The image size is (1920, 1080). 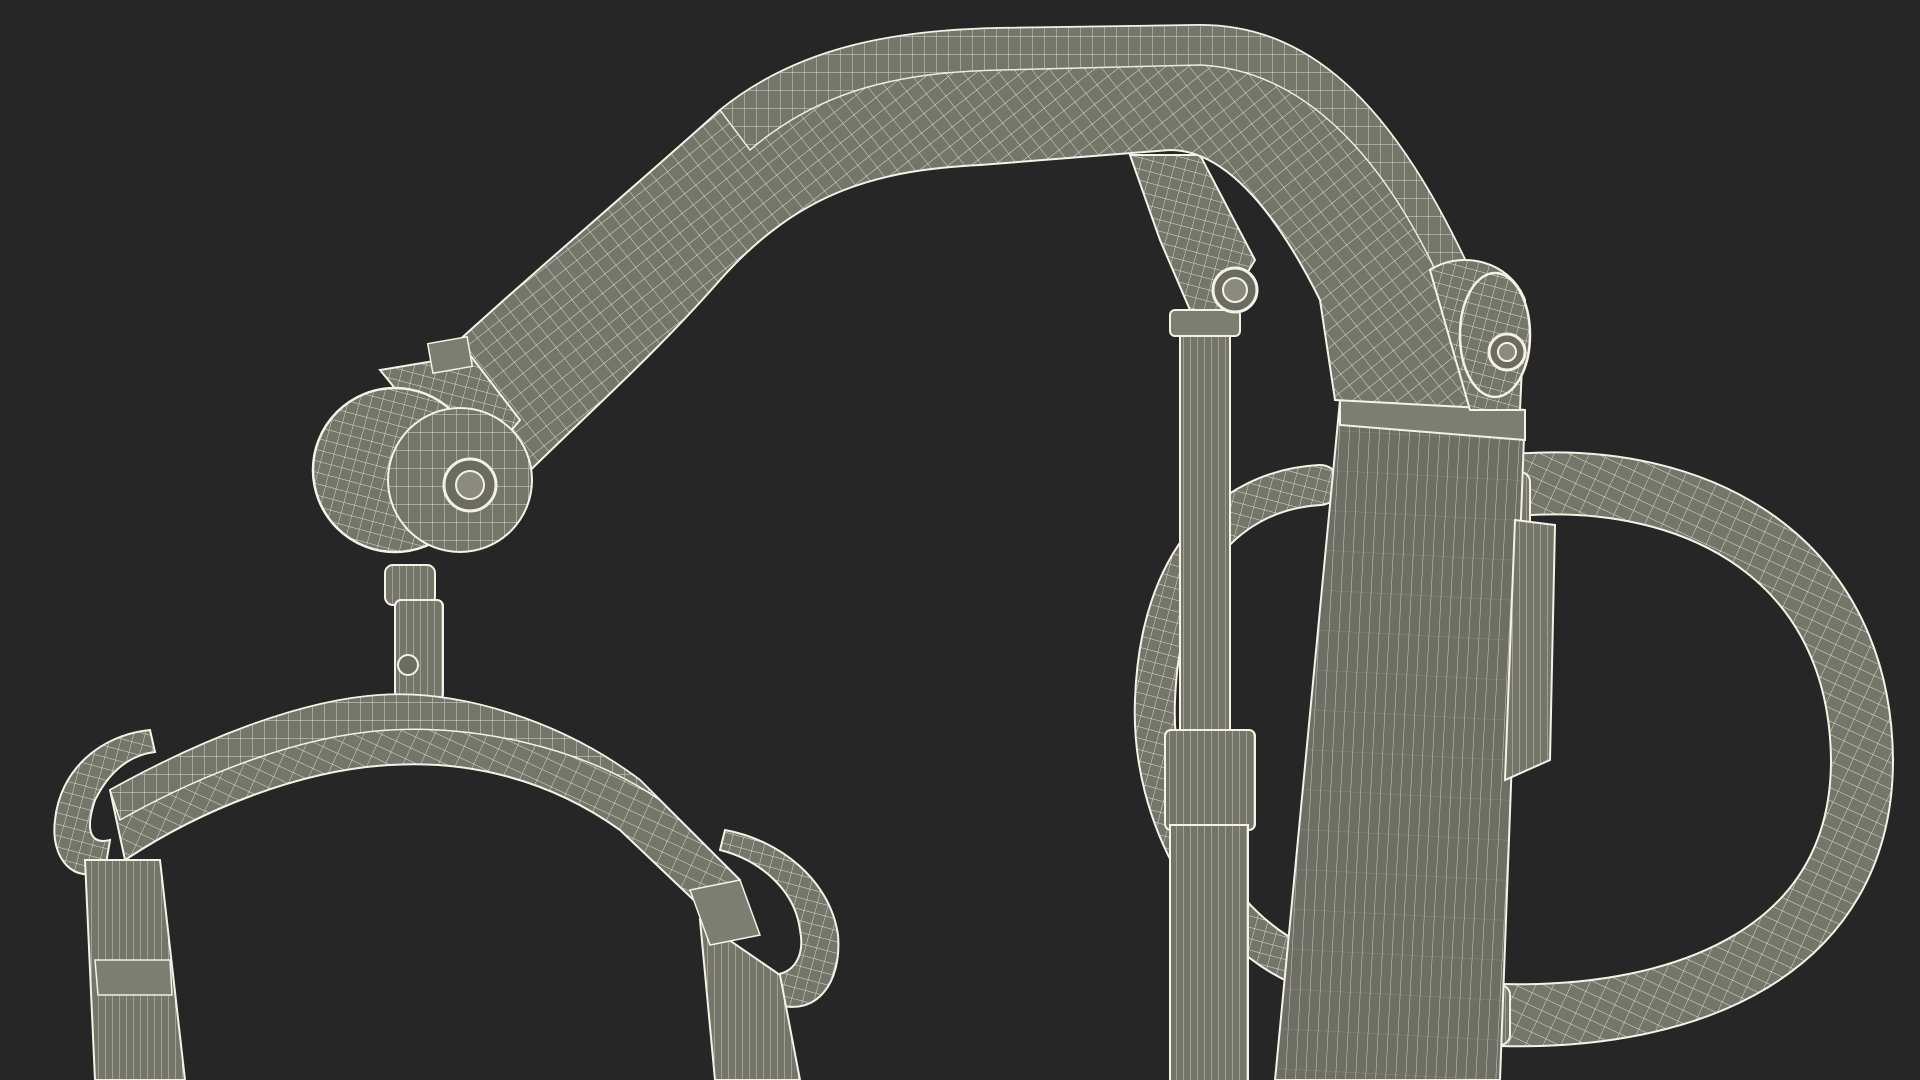 I want to click on spreader-bar, so click(x=425, y=810).